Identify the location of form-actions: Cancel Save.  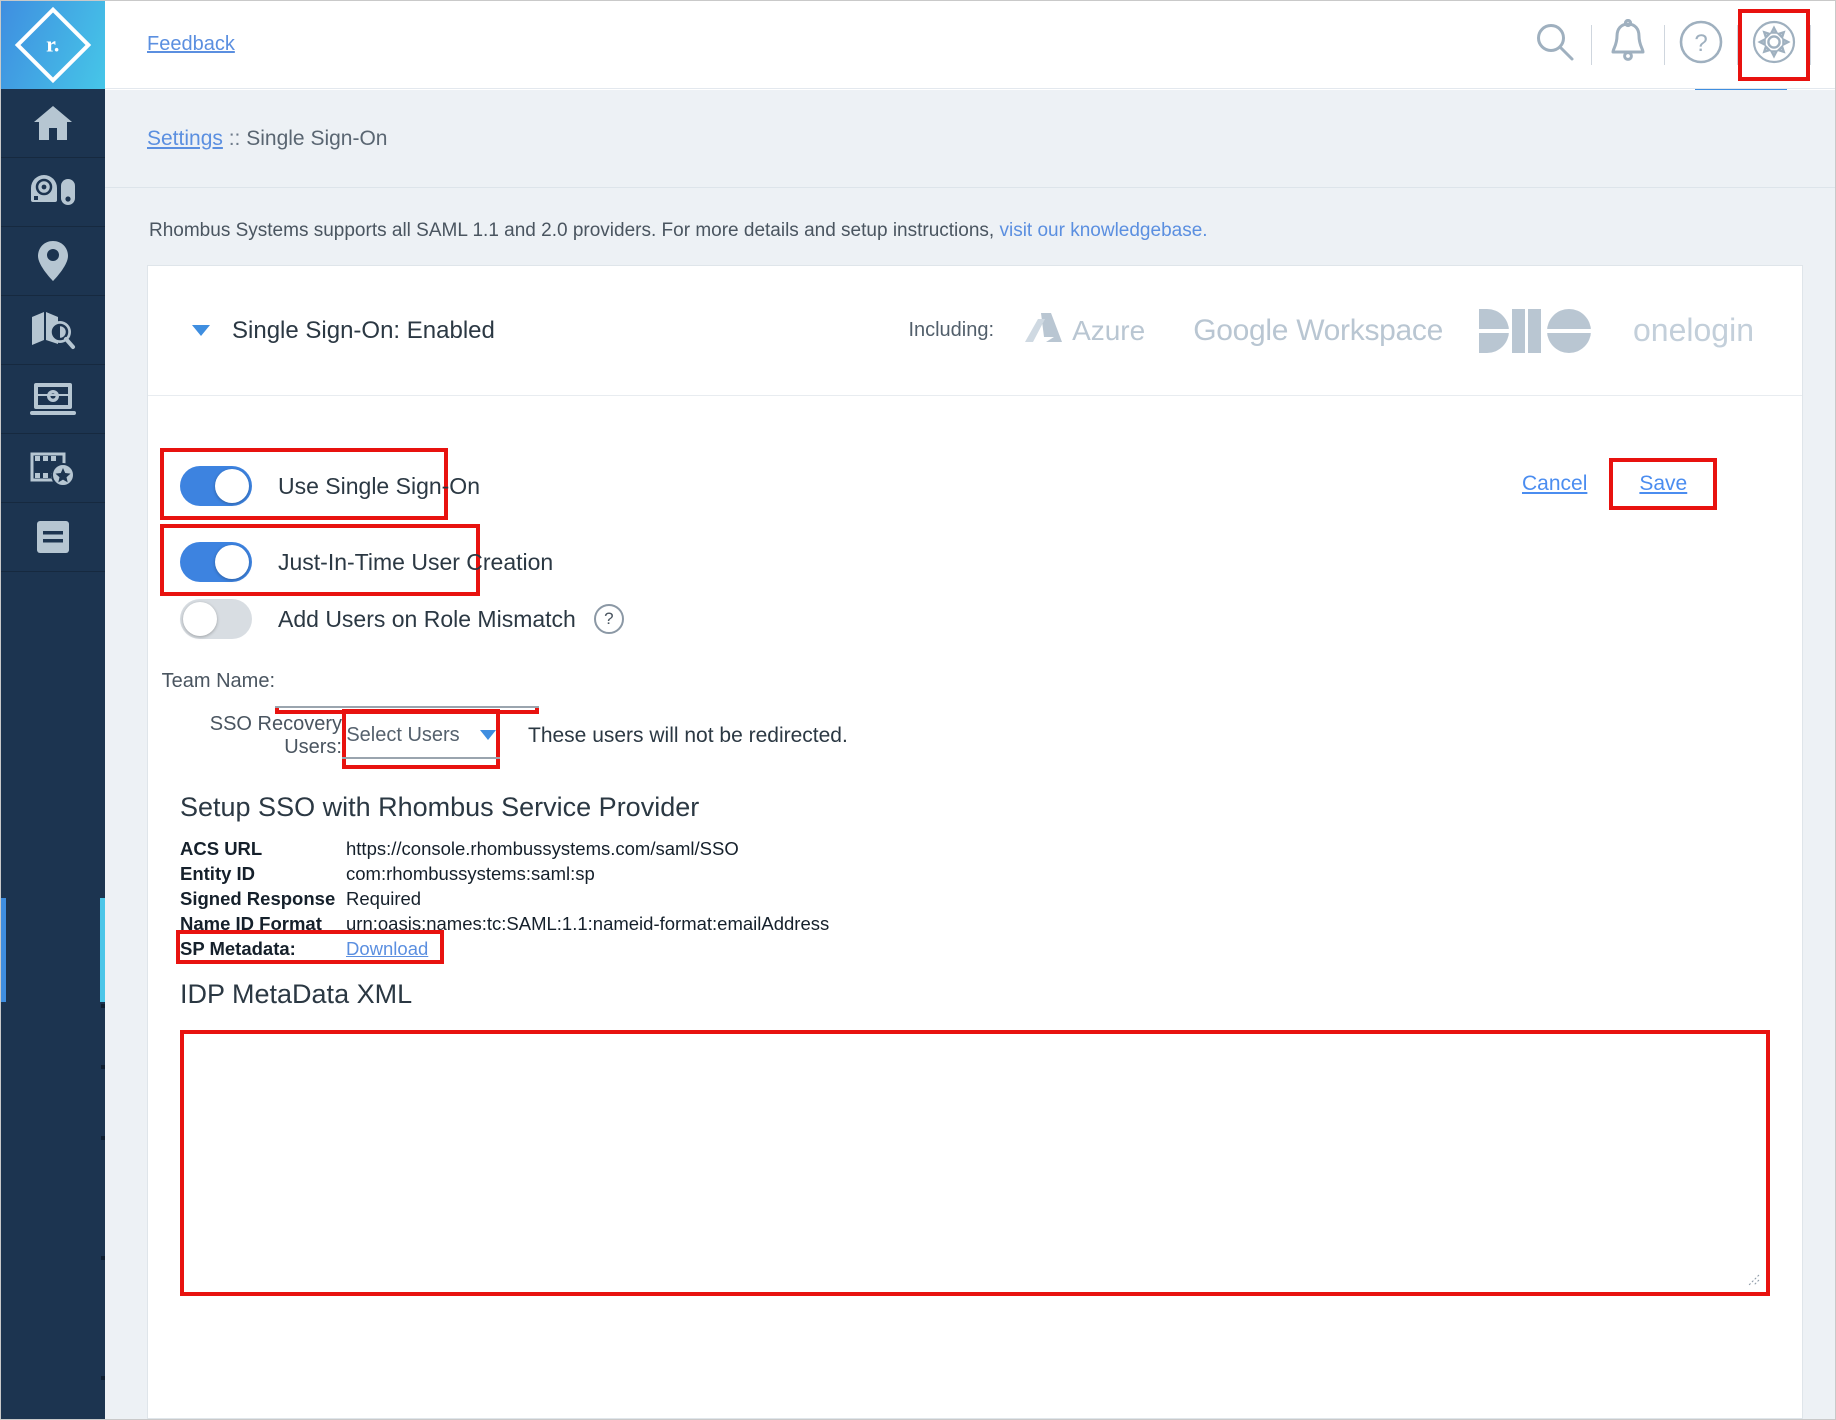
(1662, 484).